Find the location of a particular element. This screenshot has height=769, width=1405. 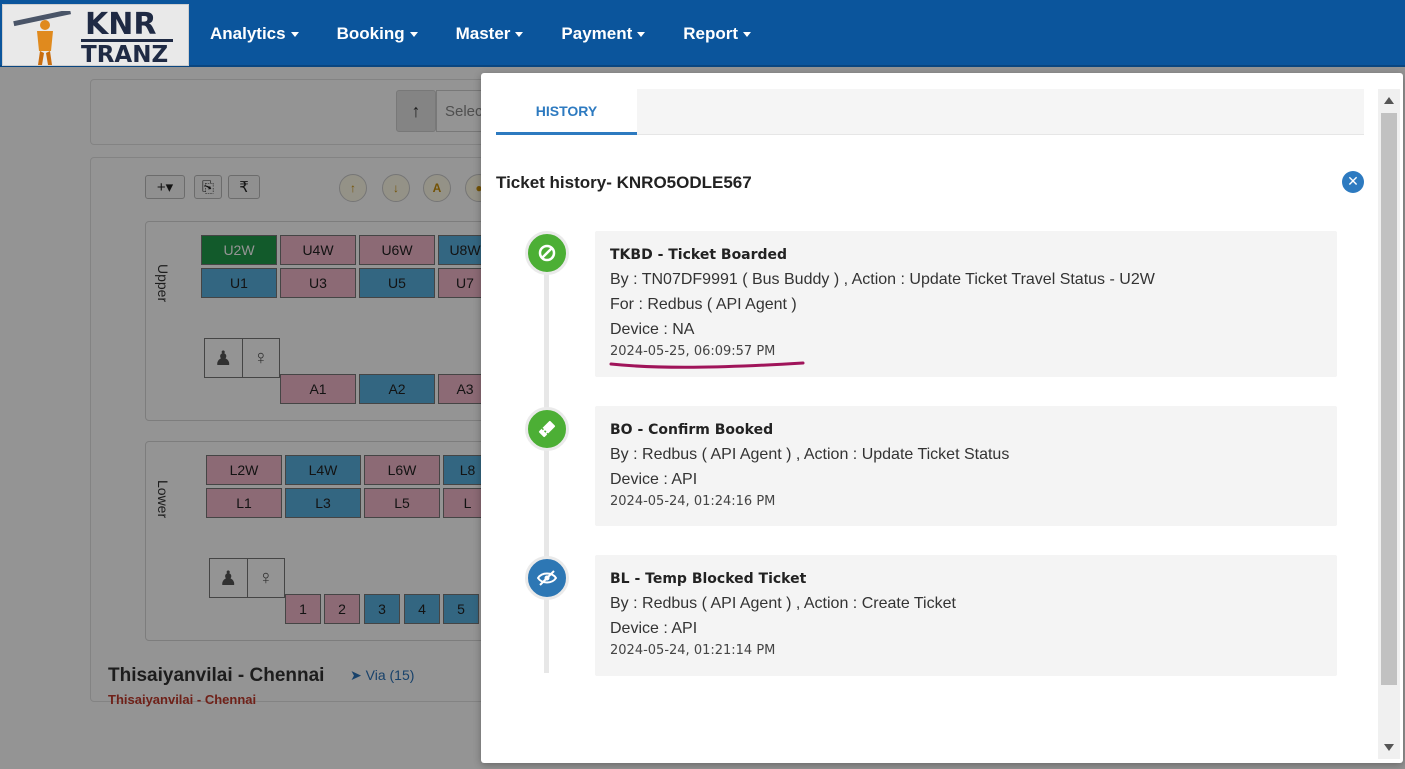

nav-report: Report is located at coordinates (717, 34).